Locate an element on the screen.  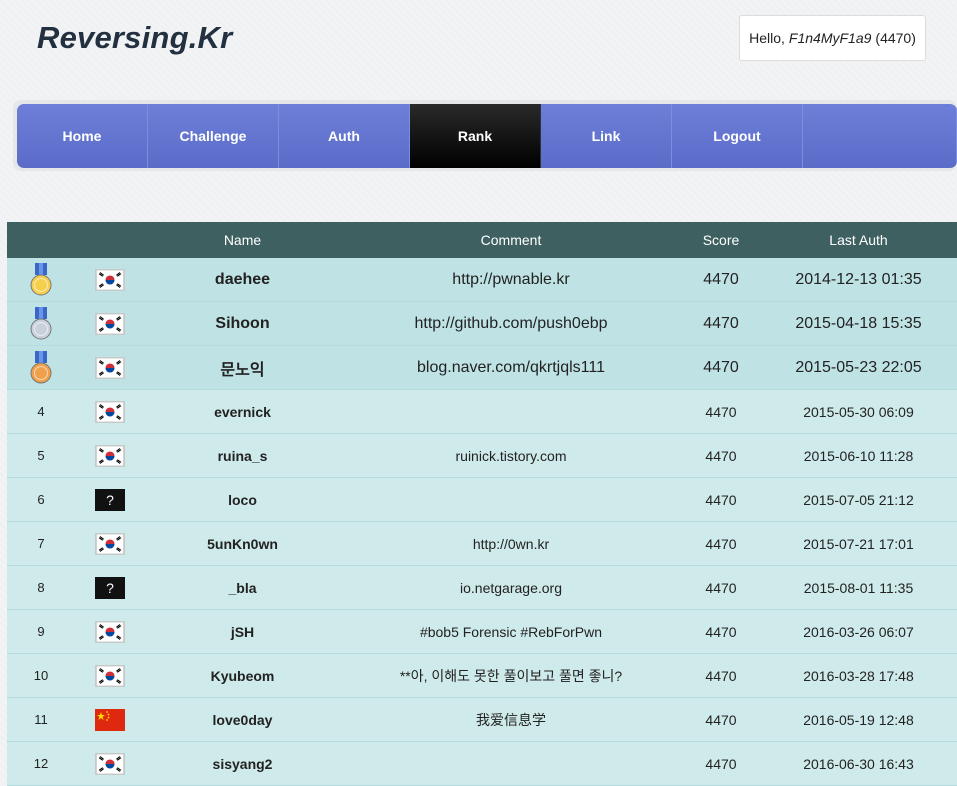
header-rank is located at coordinates (41, 240).